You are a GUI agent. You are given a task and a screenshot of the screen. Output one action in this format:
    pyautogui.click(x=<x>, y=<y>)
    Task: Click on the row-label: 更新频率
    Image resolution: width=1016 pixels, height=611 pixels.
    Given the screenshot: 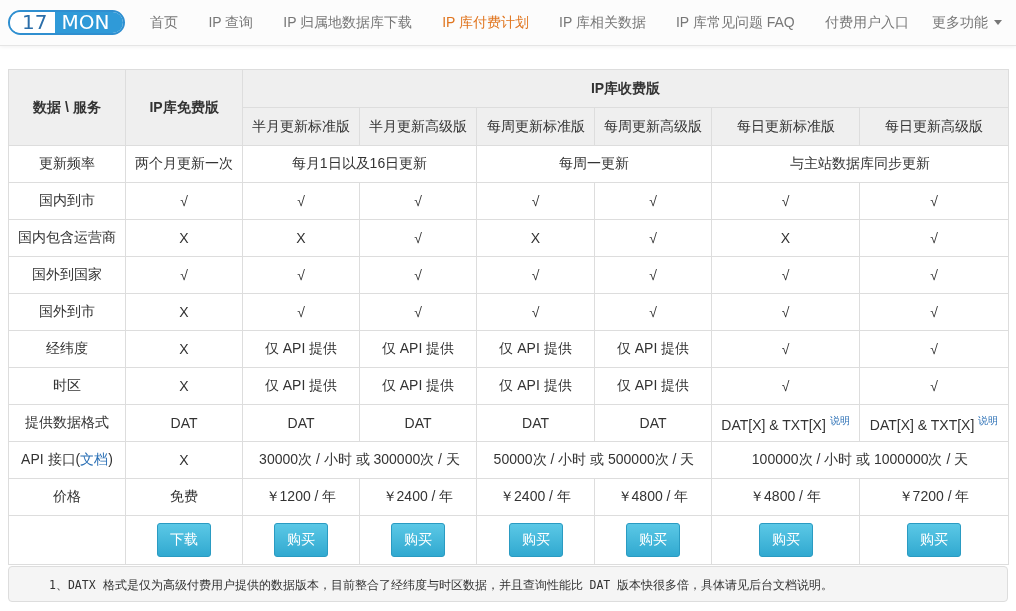 What is the action you would take?
    pyautogui.click(x=67, y=164)
    